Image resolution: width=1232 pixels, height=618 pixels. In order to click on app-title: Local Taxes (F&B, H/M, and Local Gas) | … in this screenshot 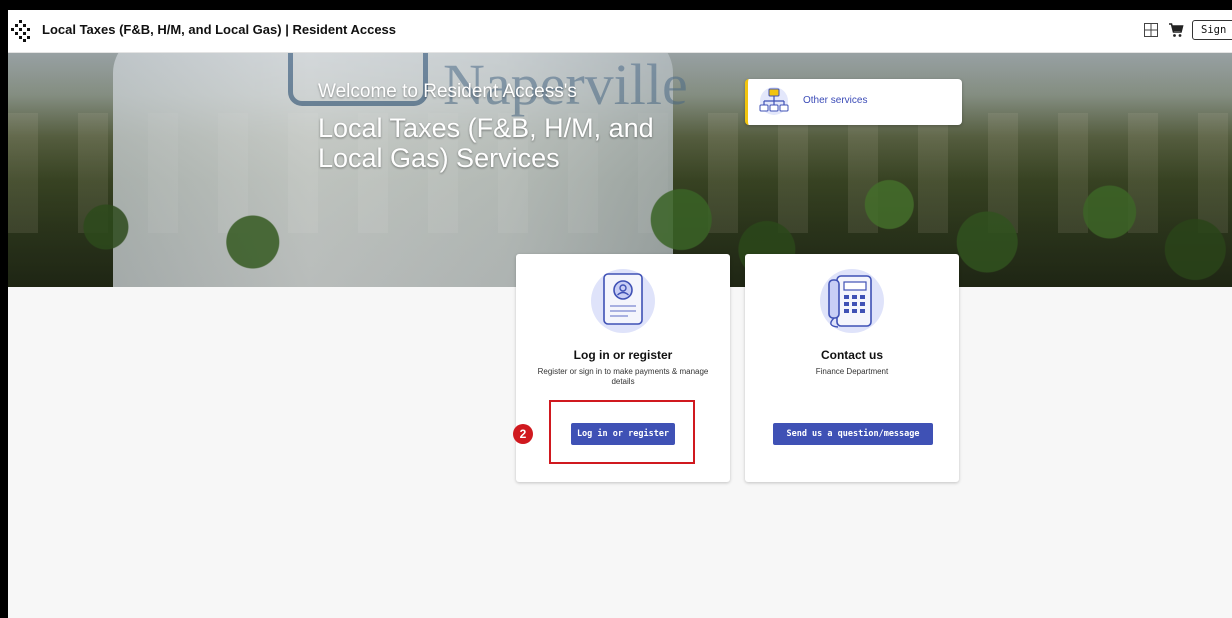, I will do `click(219, 29)`.